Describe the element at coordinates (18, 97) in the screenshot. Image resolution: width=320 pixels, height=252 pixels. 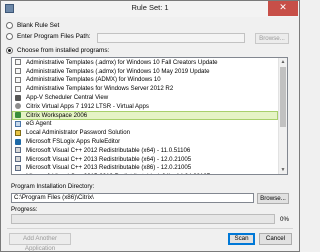
I see `appv-icon` at that location.